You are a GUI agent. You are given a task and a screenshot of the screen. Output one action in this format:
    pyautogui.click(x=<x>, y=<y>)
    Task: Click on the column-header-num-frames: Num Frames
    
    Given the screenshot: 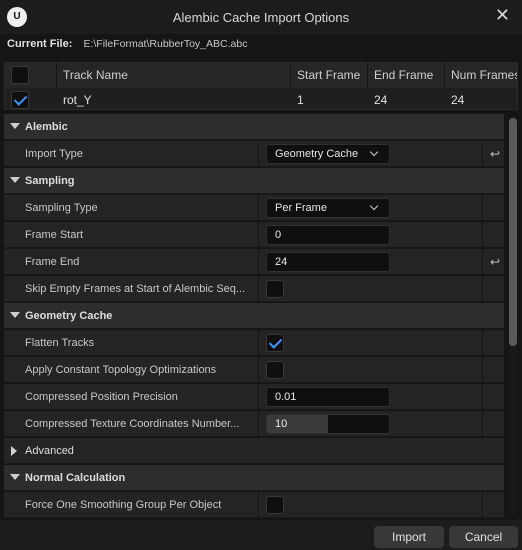 What is the action you would take?
    pyautogui.click(x=481, y=75)
    